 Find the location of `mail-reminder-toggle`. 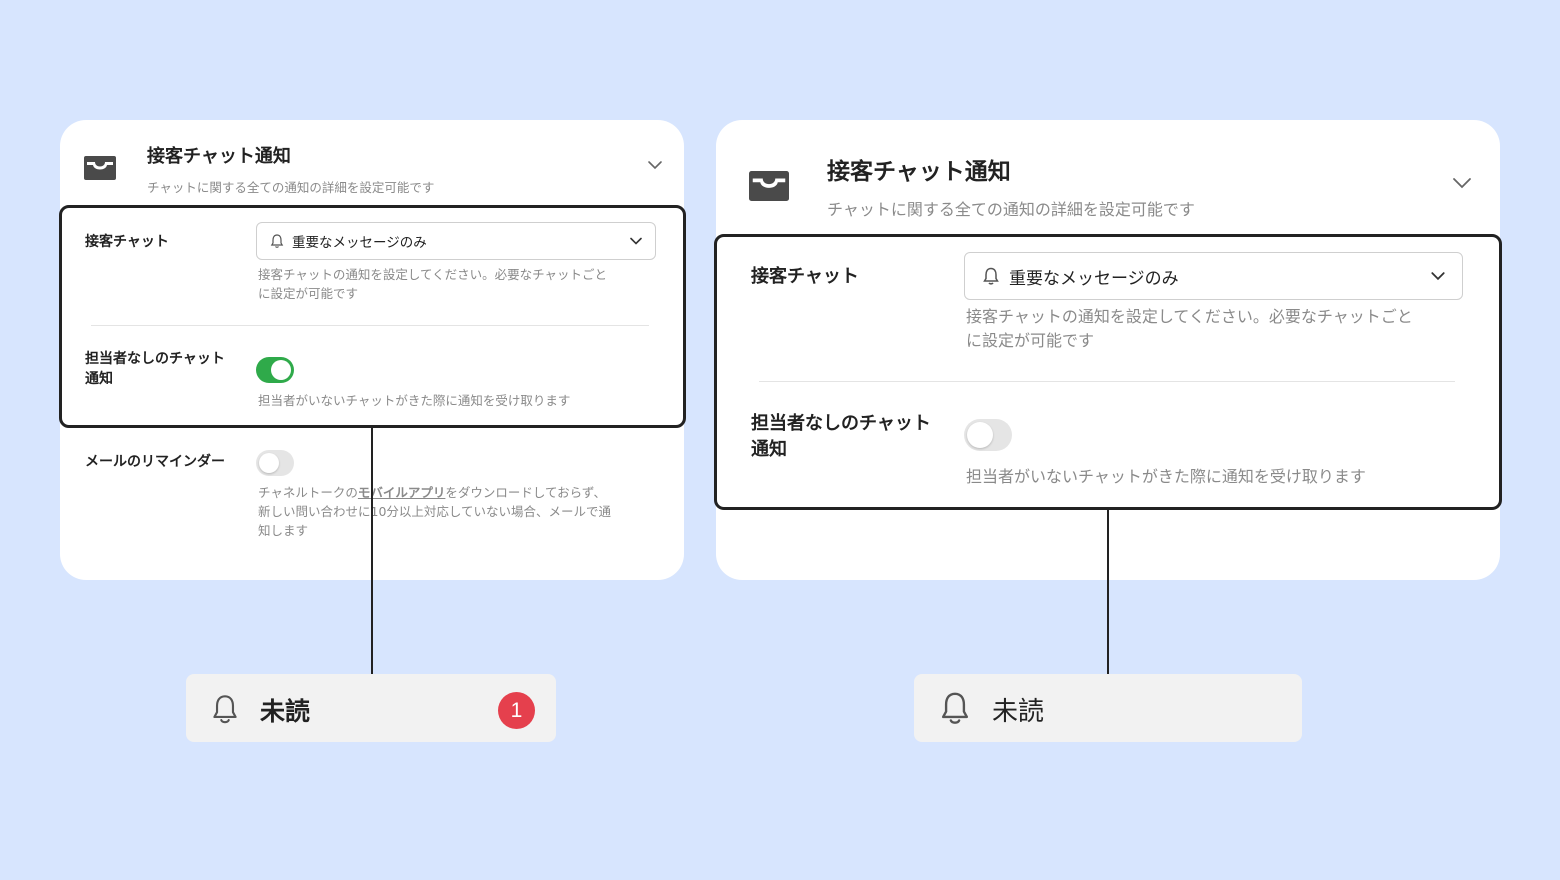

mail-reminder-toggle is located at coordinates (275, 463).